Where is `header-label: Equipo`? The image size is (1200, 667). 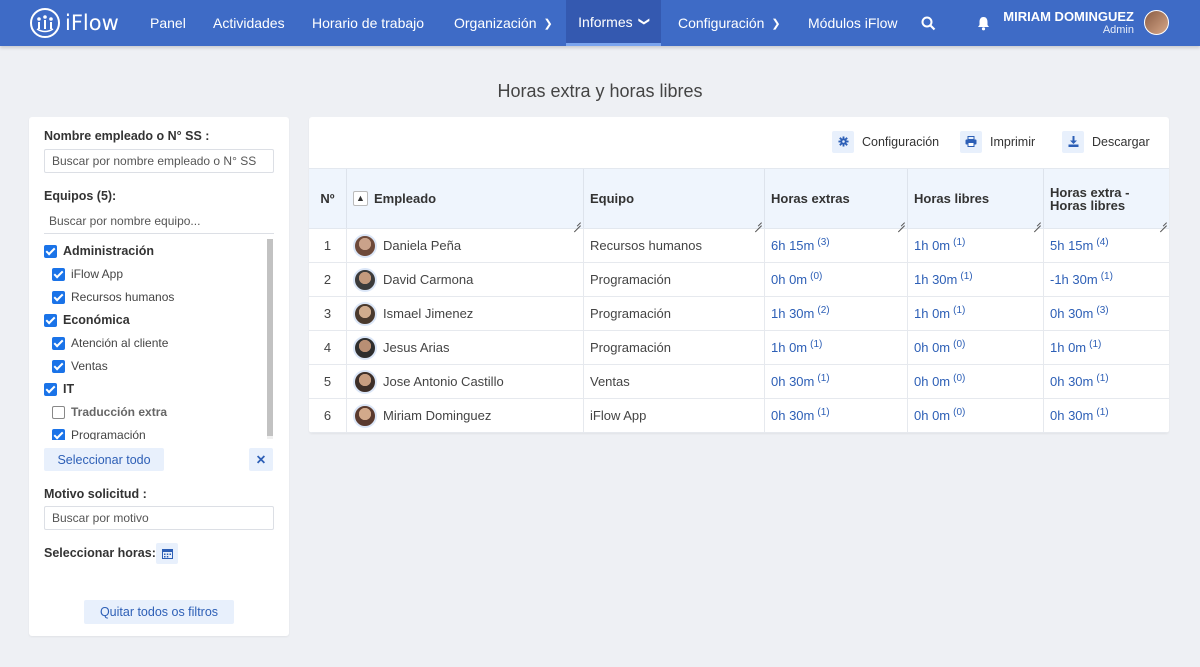
header-label: Equipo is located at coordinates (612, 198).